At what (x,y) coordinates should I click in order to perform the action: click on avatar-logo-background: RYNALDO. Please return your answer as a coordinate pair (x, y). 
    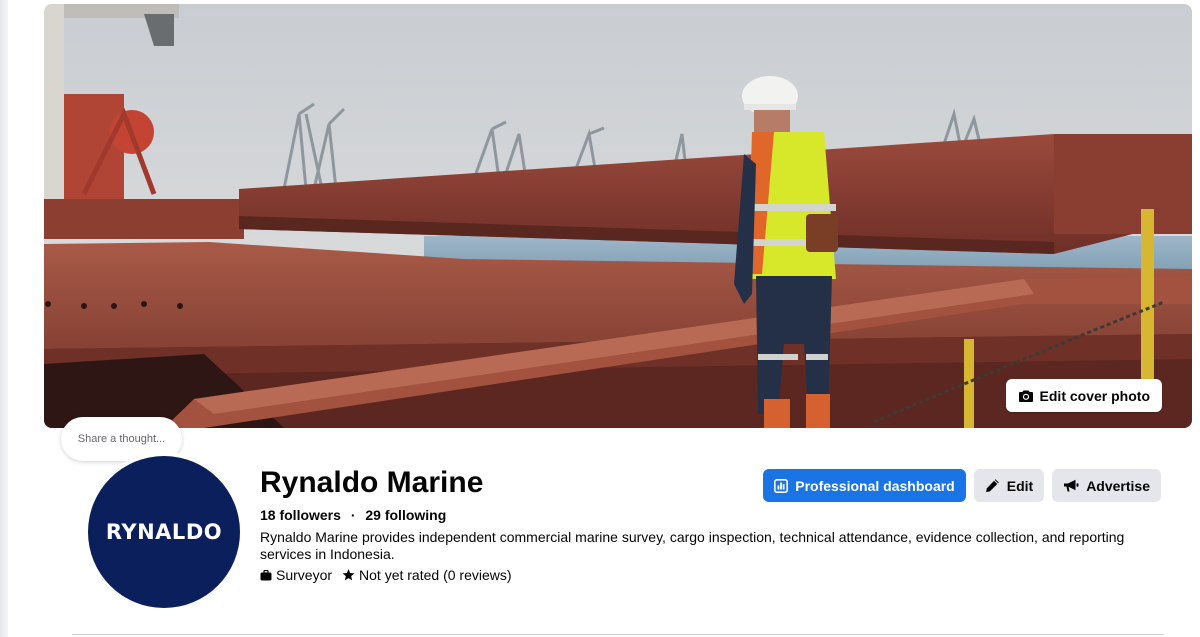
    Looking at the image, I should click on (164, 532).